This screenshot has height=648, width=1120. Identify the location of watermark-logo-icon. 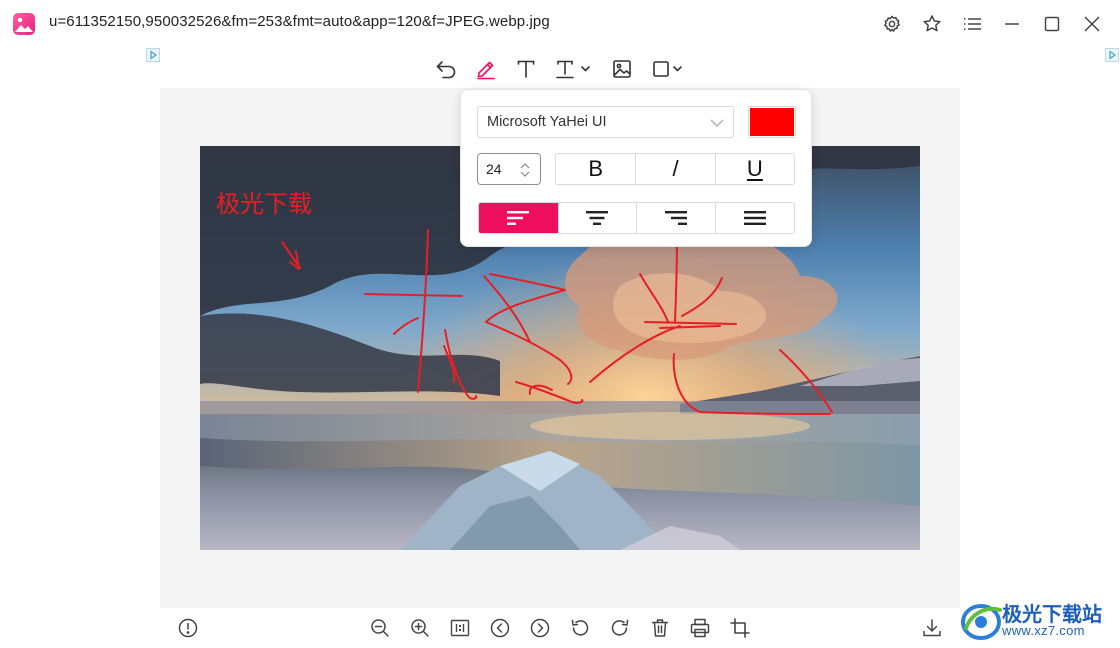
(981, 622).